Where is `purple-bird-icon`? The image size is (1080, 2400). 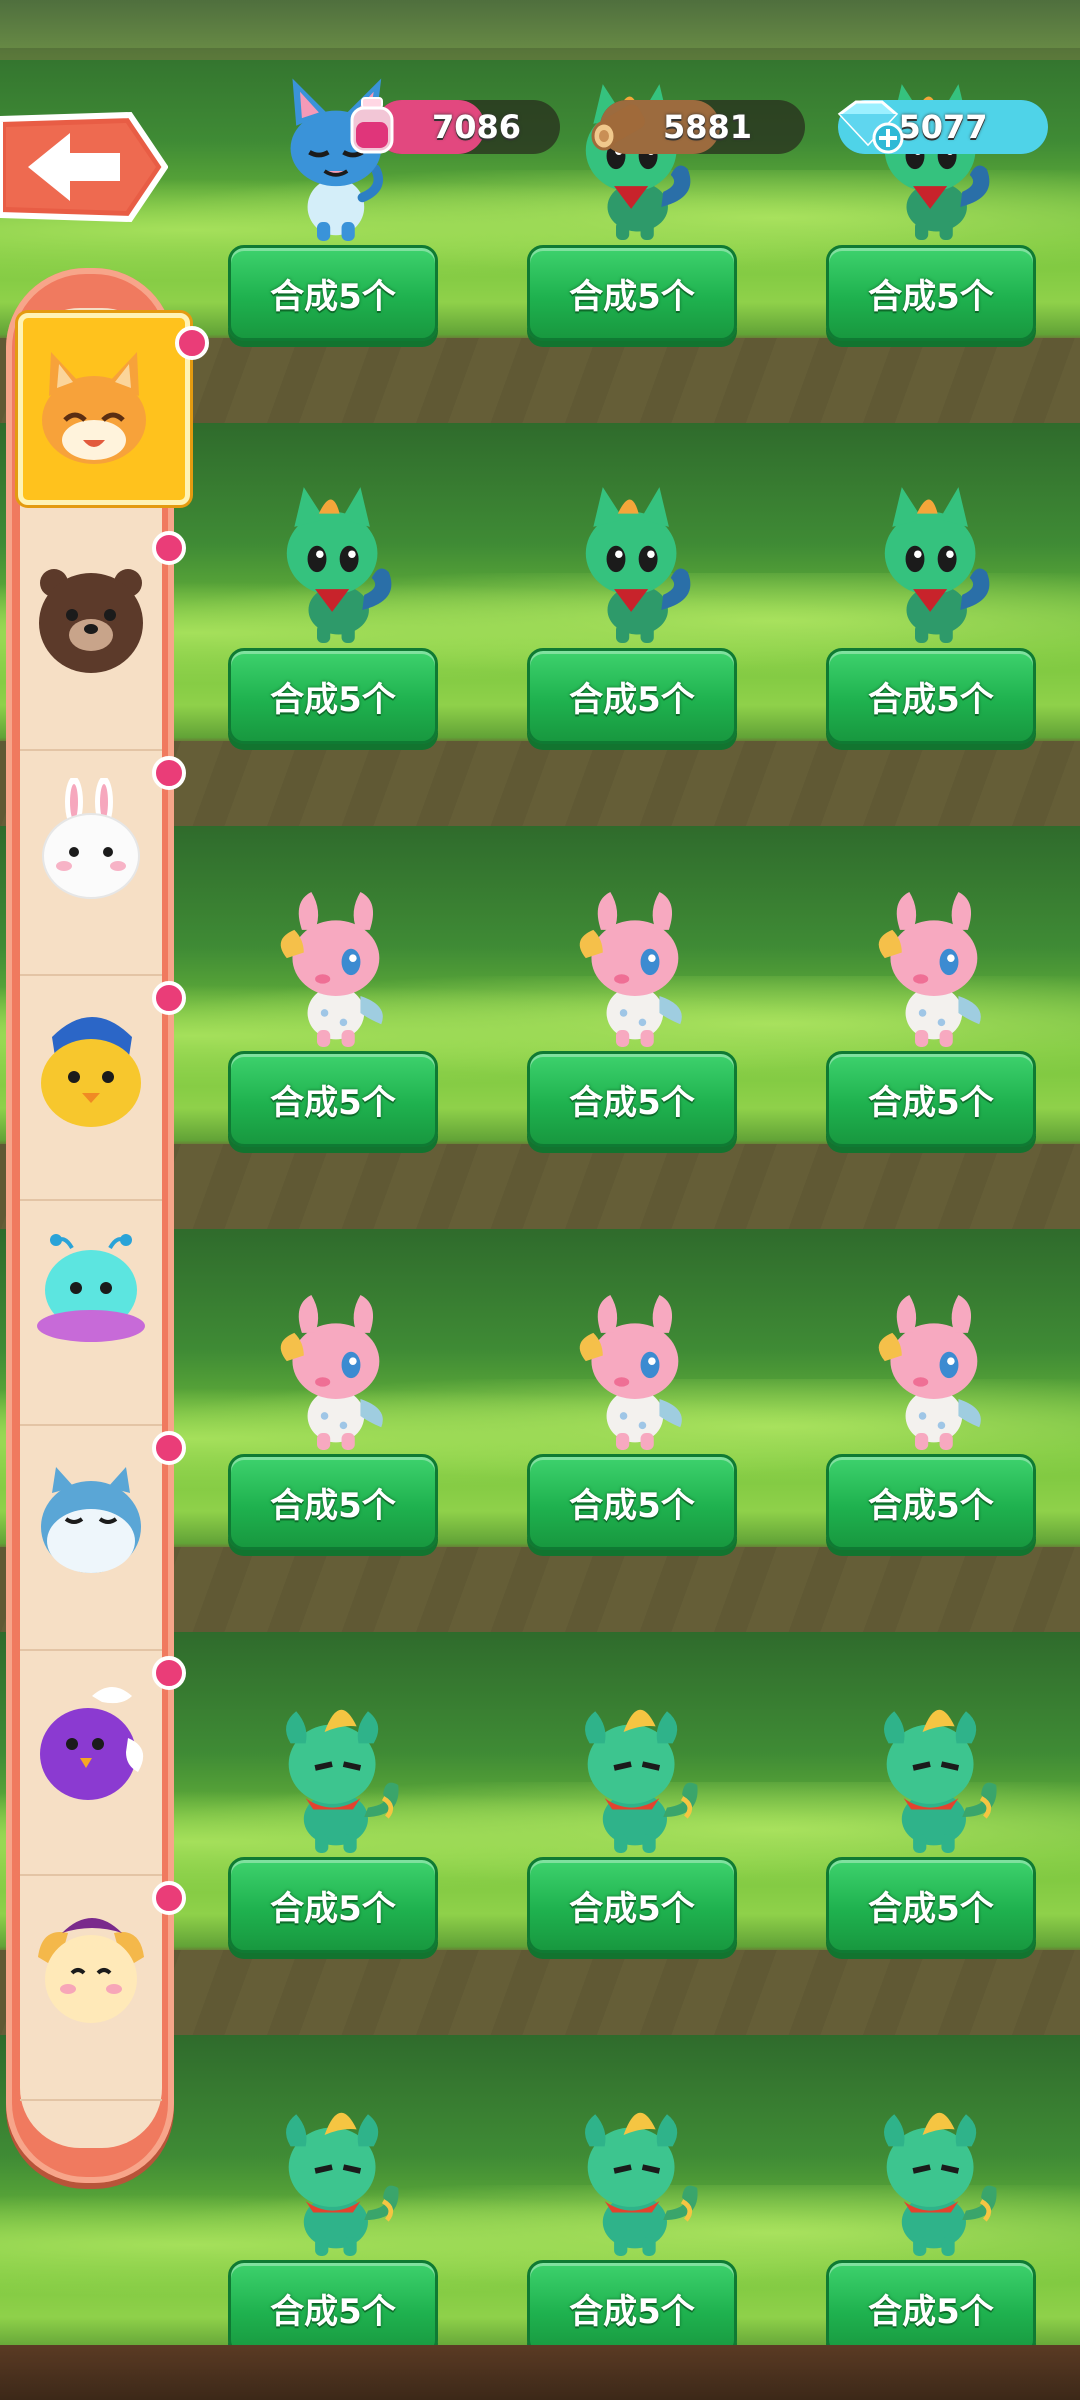 purple-bird-icon is located at coordinates (92, 1743).